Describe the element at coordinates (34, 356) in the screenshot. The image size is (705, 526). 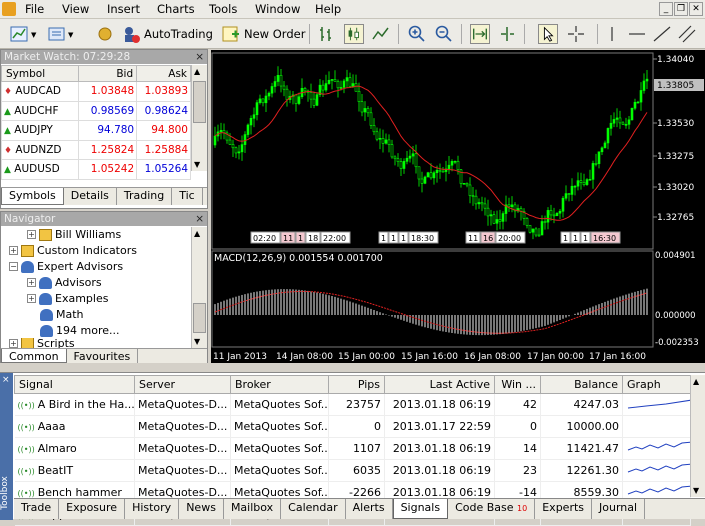
I see `tab-common: Common` at that location.